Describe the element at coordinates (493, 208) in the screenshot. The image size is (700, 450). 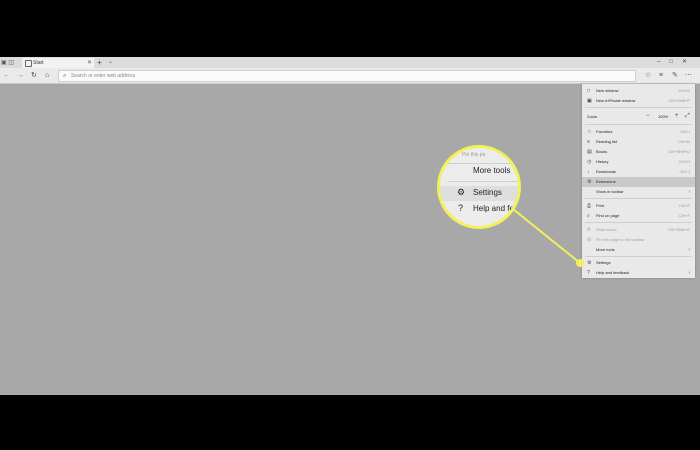
I see `callout-help: Help and fe` at that location.